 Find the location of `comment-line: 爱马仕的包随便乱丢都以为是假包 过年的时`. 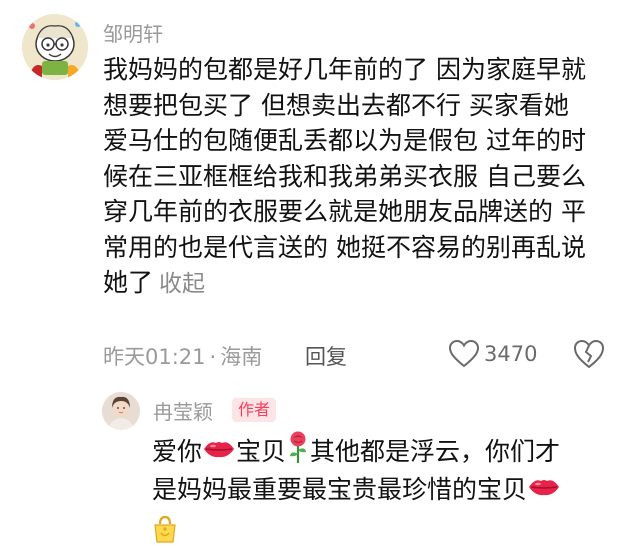

comment-line: 爱马仕的包随便乱丢都以为是假包 过年的时 is located at coordinates (344, 140).